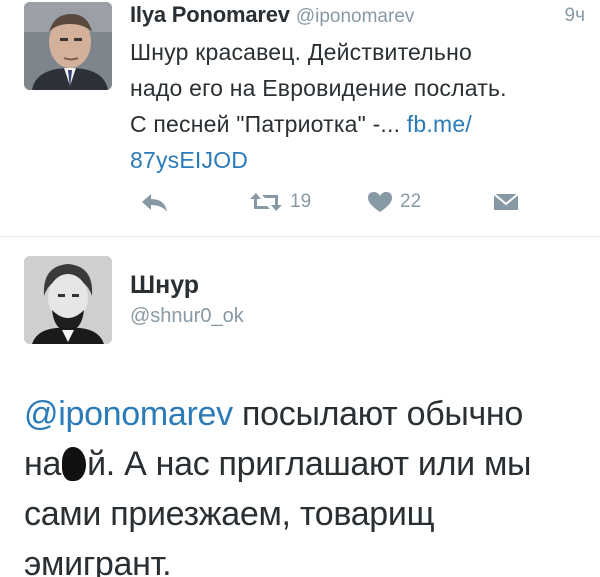 This screenshot has width=600, height=577. I want to click on tweet-text-line: эмигрант., so click(98, 561).